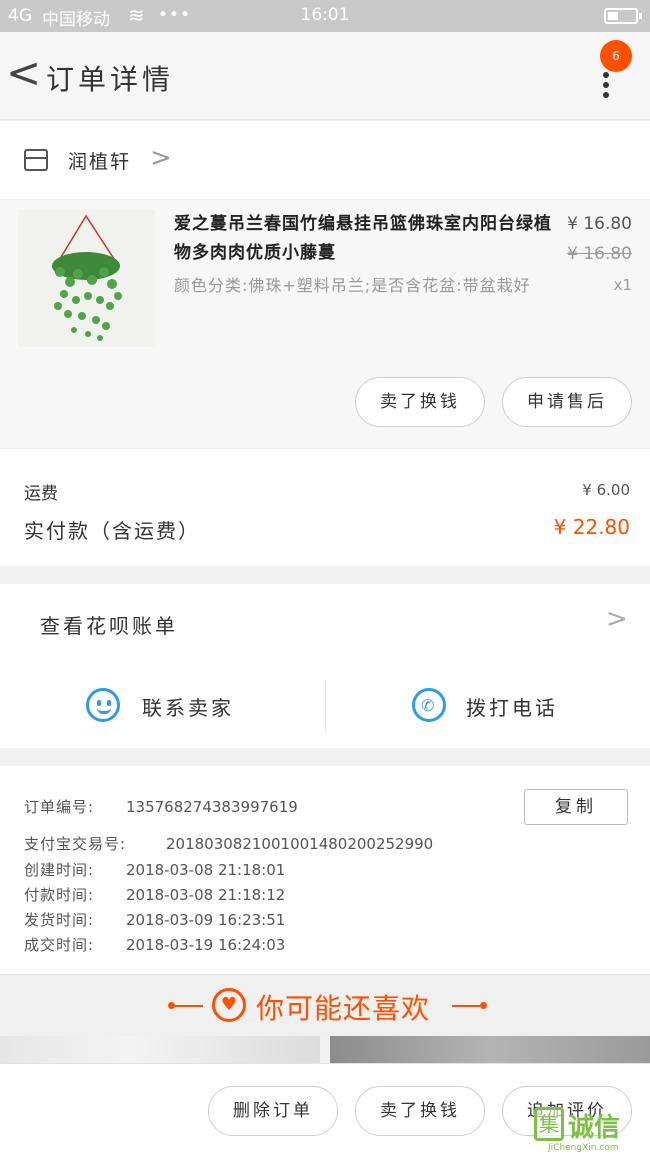 This screenshot has width=650, height=1155. I want to click on paid-label: 实付款（含运费）, so click(112, 531).